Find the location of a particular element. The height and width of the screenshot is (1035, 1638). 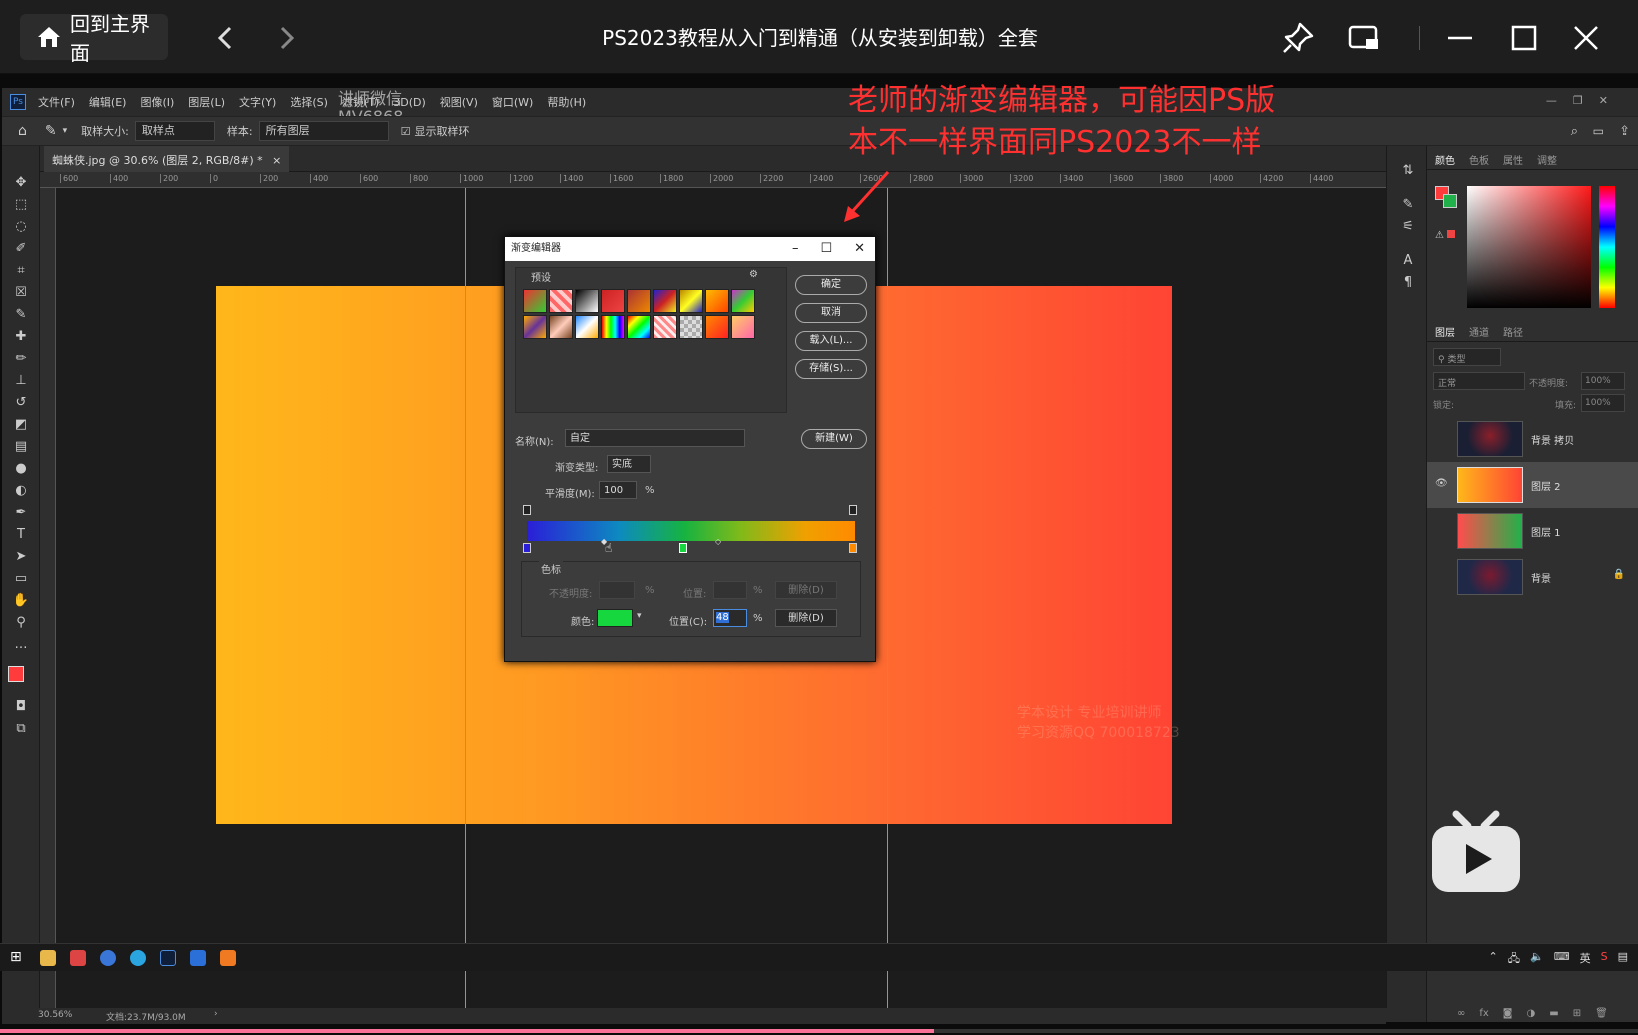

cancel-button: 取消 is located at coordinates (831, 313).